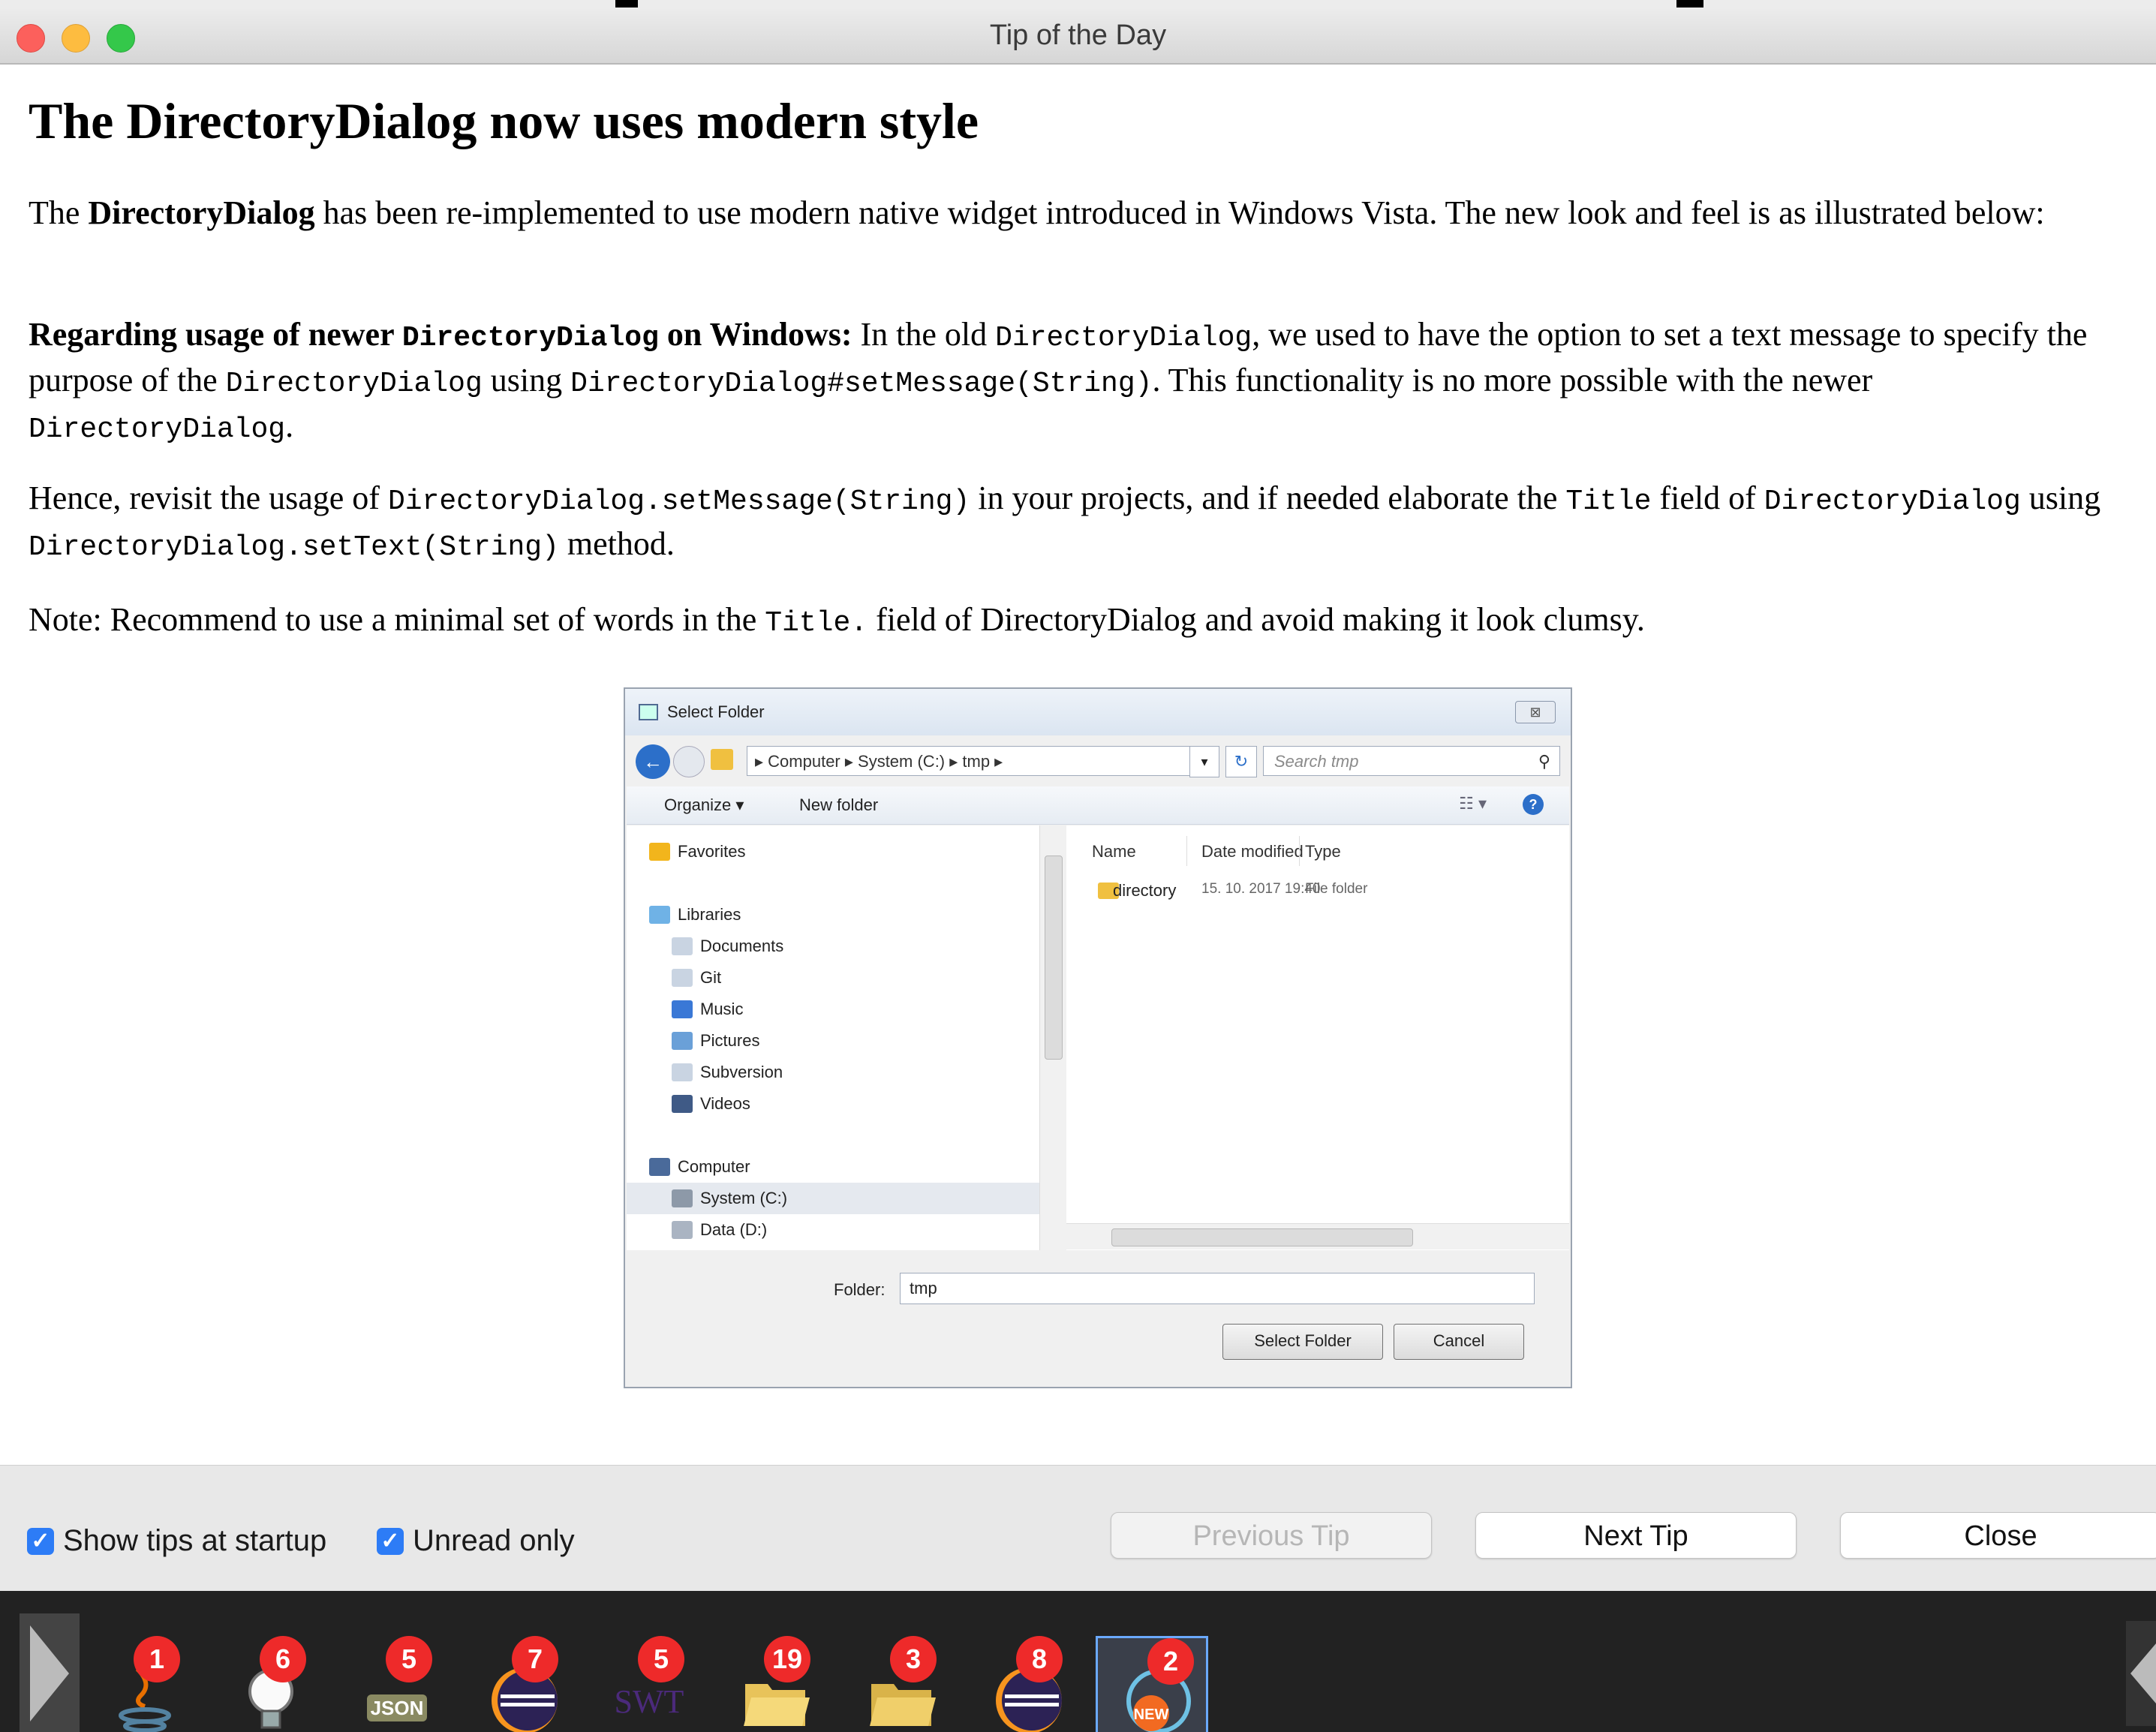  Describe the element at coordinates (1261, 889) in the screenshot. I see `file-date: 15. 10. 2017 19:40` at that location.